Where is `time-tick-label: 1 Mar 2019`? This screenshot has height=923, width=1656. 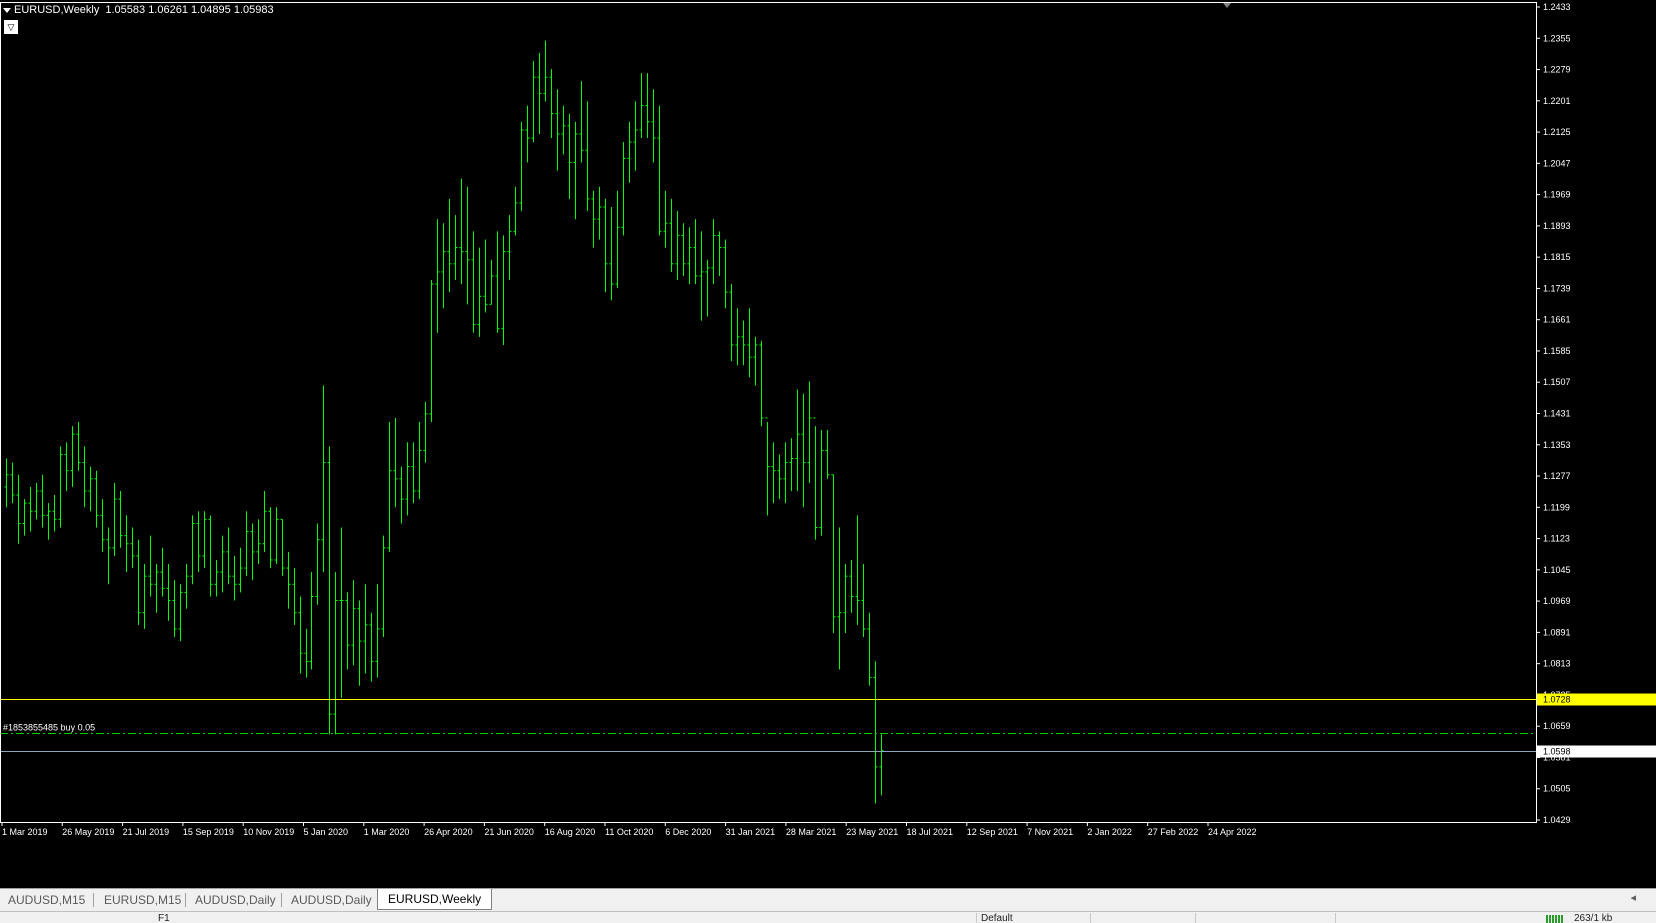 time-tick-label: 1 Mar 2019 is located at coordinates (25, 832).